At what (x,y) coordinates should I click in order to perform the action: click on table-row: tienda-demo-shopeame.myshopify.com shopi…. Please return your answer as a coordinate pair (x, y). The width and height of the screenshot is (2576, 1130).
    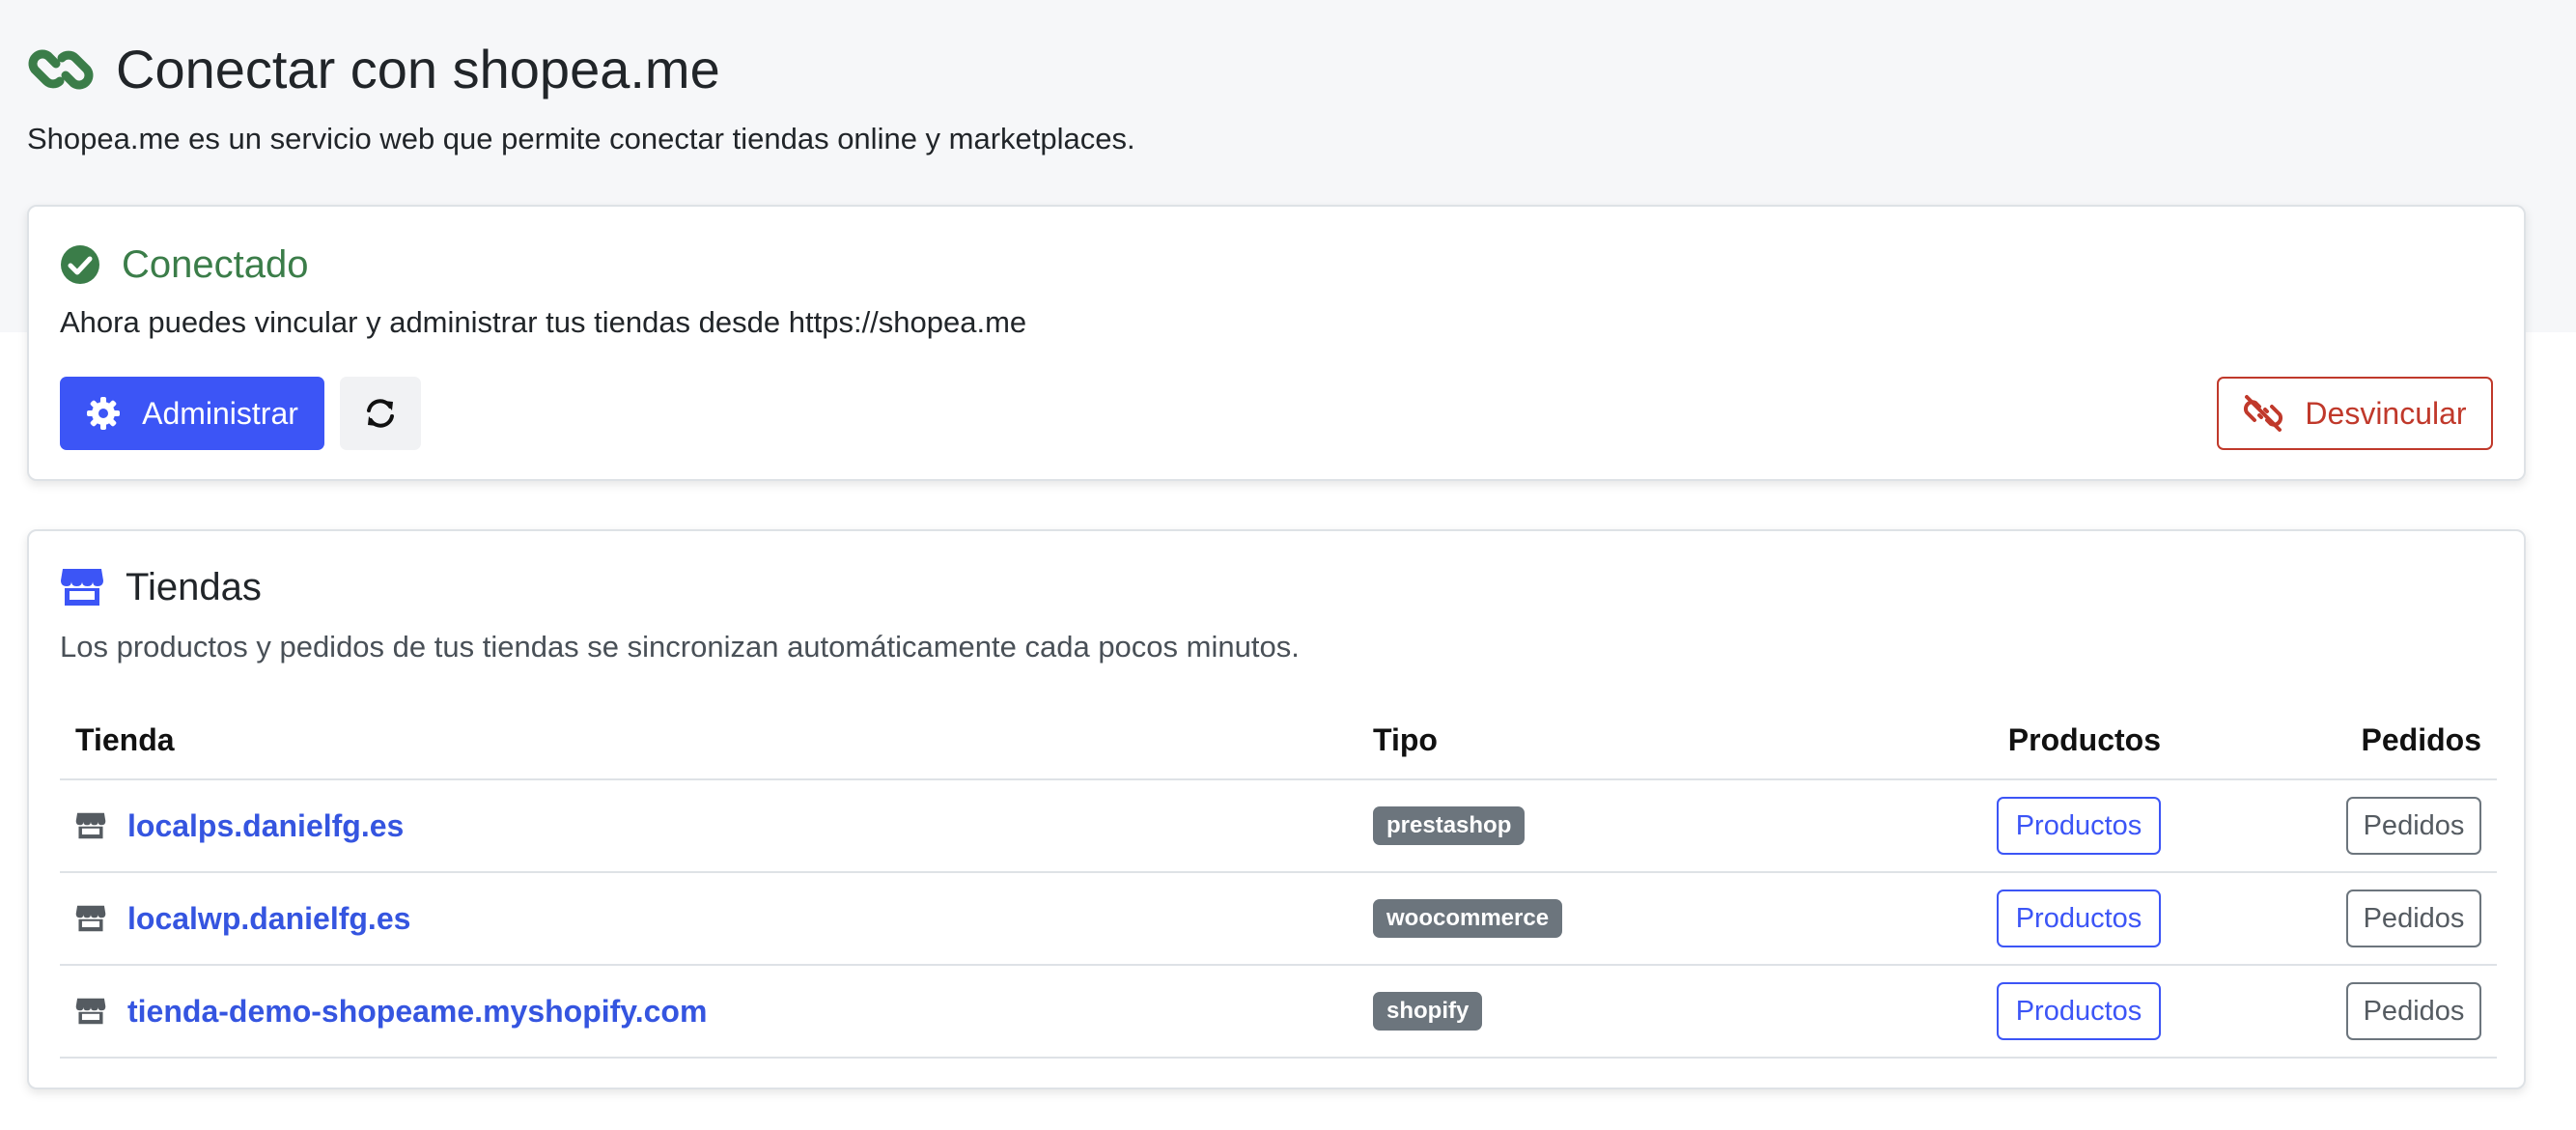
    Looking at the image, I should click on (1279, 1012).